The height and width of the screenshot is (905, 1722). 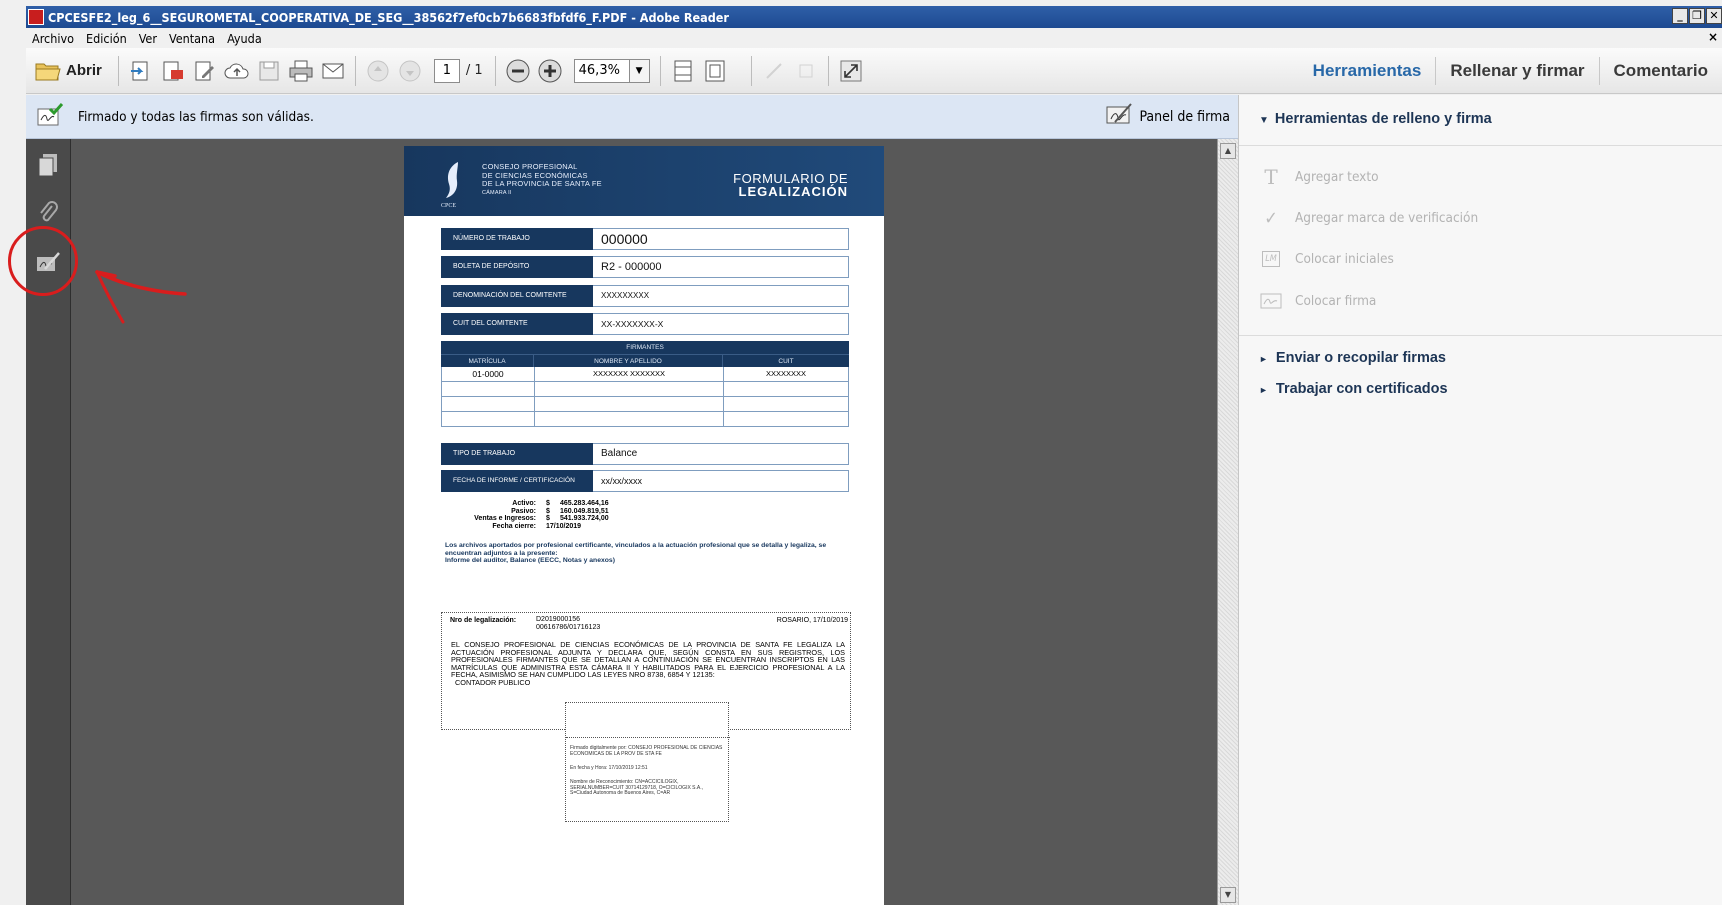 I want to click on comment-pane-button: Comentario, so click(x=1661, y=71).